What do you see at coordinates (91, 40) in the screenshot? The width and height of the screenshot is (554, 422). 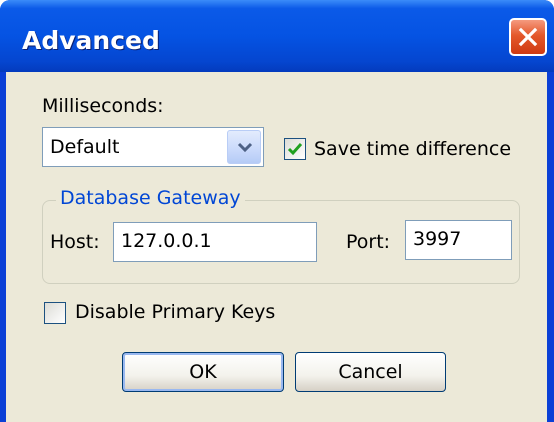 I see `window-title: Advanced` at bounding box center [91, 40].